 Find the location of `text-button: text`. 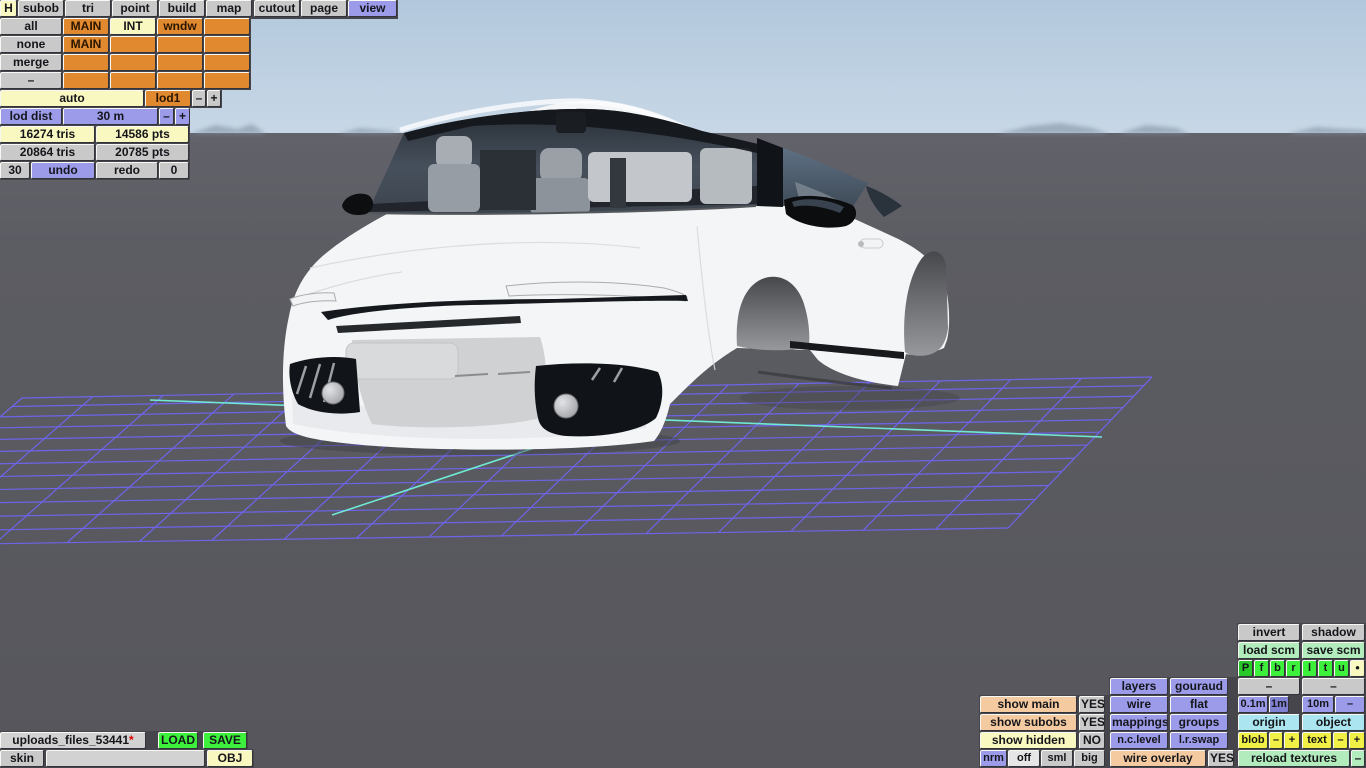

text-button: text is located at coordinates (1317, 740).